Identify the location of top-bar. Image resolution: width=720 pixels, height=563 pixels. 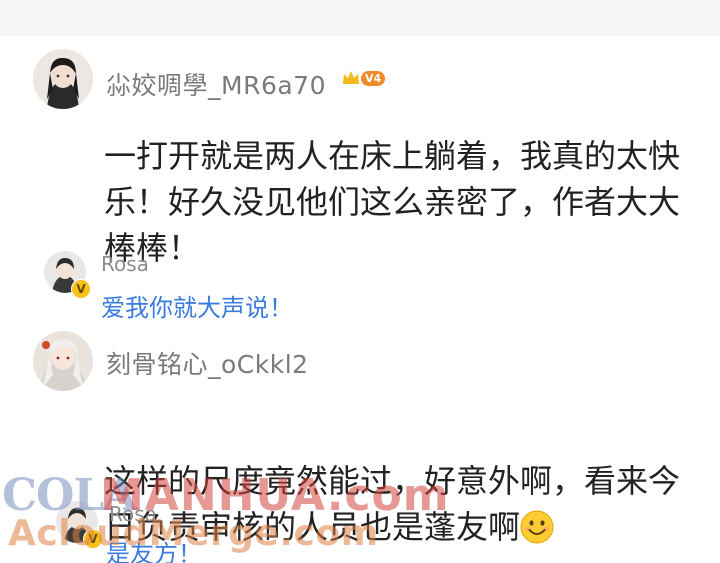
(360, 18).